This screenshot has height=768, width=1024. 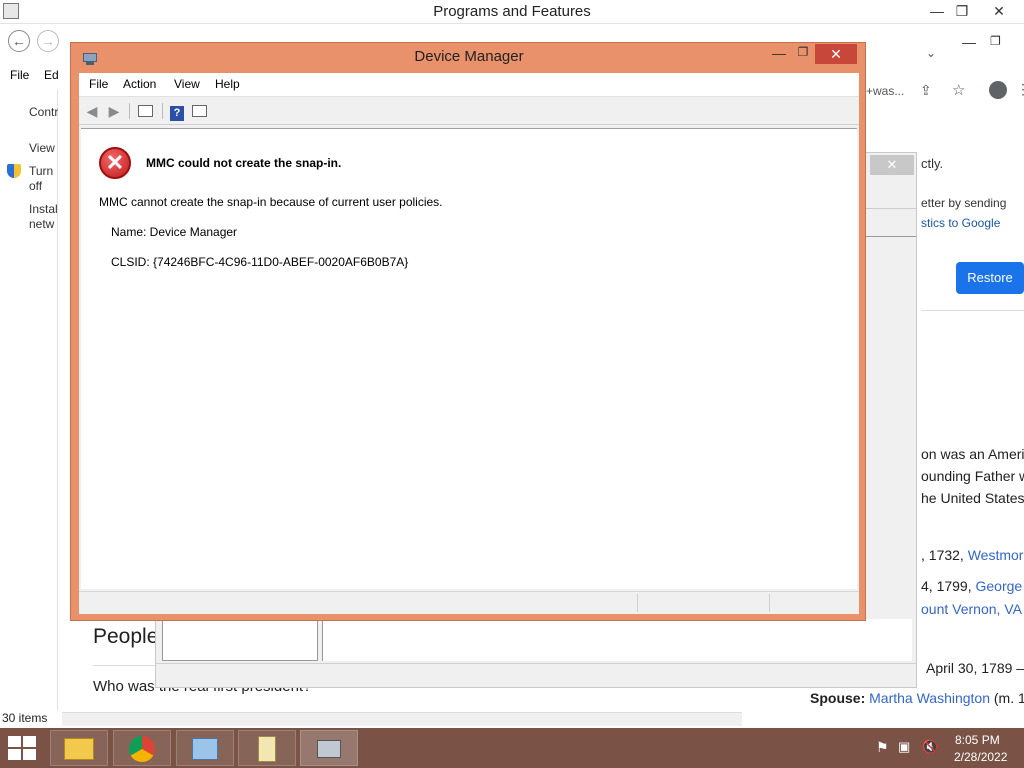 What do you see at coordinates (904, 747) in the screenshot?
I see `network-icon: ▣` at bounding box center [904, 747].